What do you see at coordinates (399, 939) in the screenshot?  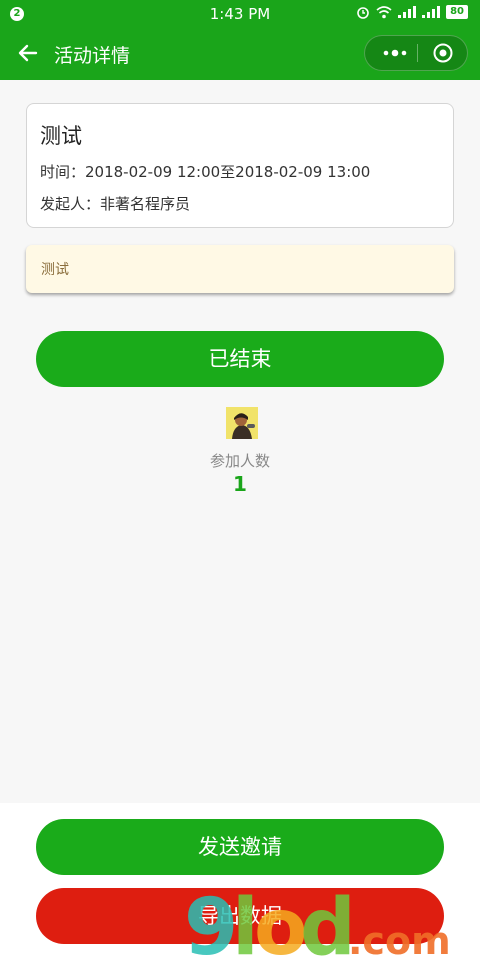 I see `svg-text: .com` at bounding box center [399, 939].